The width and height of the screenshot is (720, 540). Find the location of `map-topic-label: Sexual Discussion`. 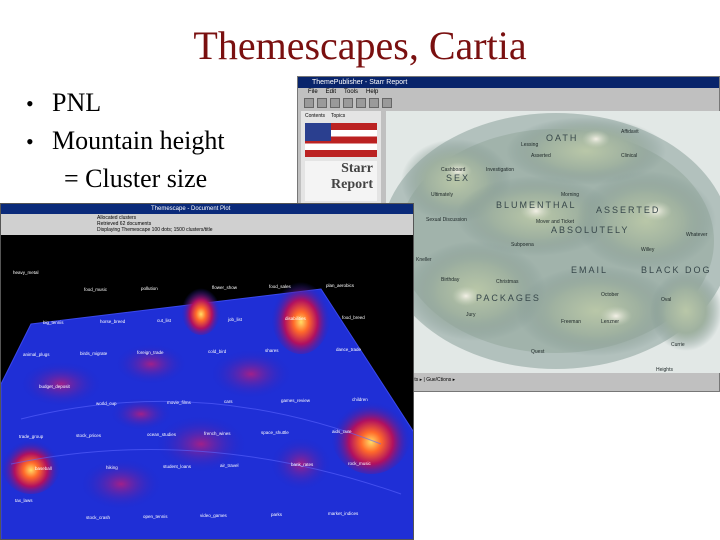

map-topic-label: Sexual Discussion is located at coordinates (446, 220).